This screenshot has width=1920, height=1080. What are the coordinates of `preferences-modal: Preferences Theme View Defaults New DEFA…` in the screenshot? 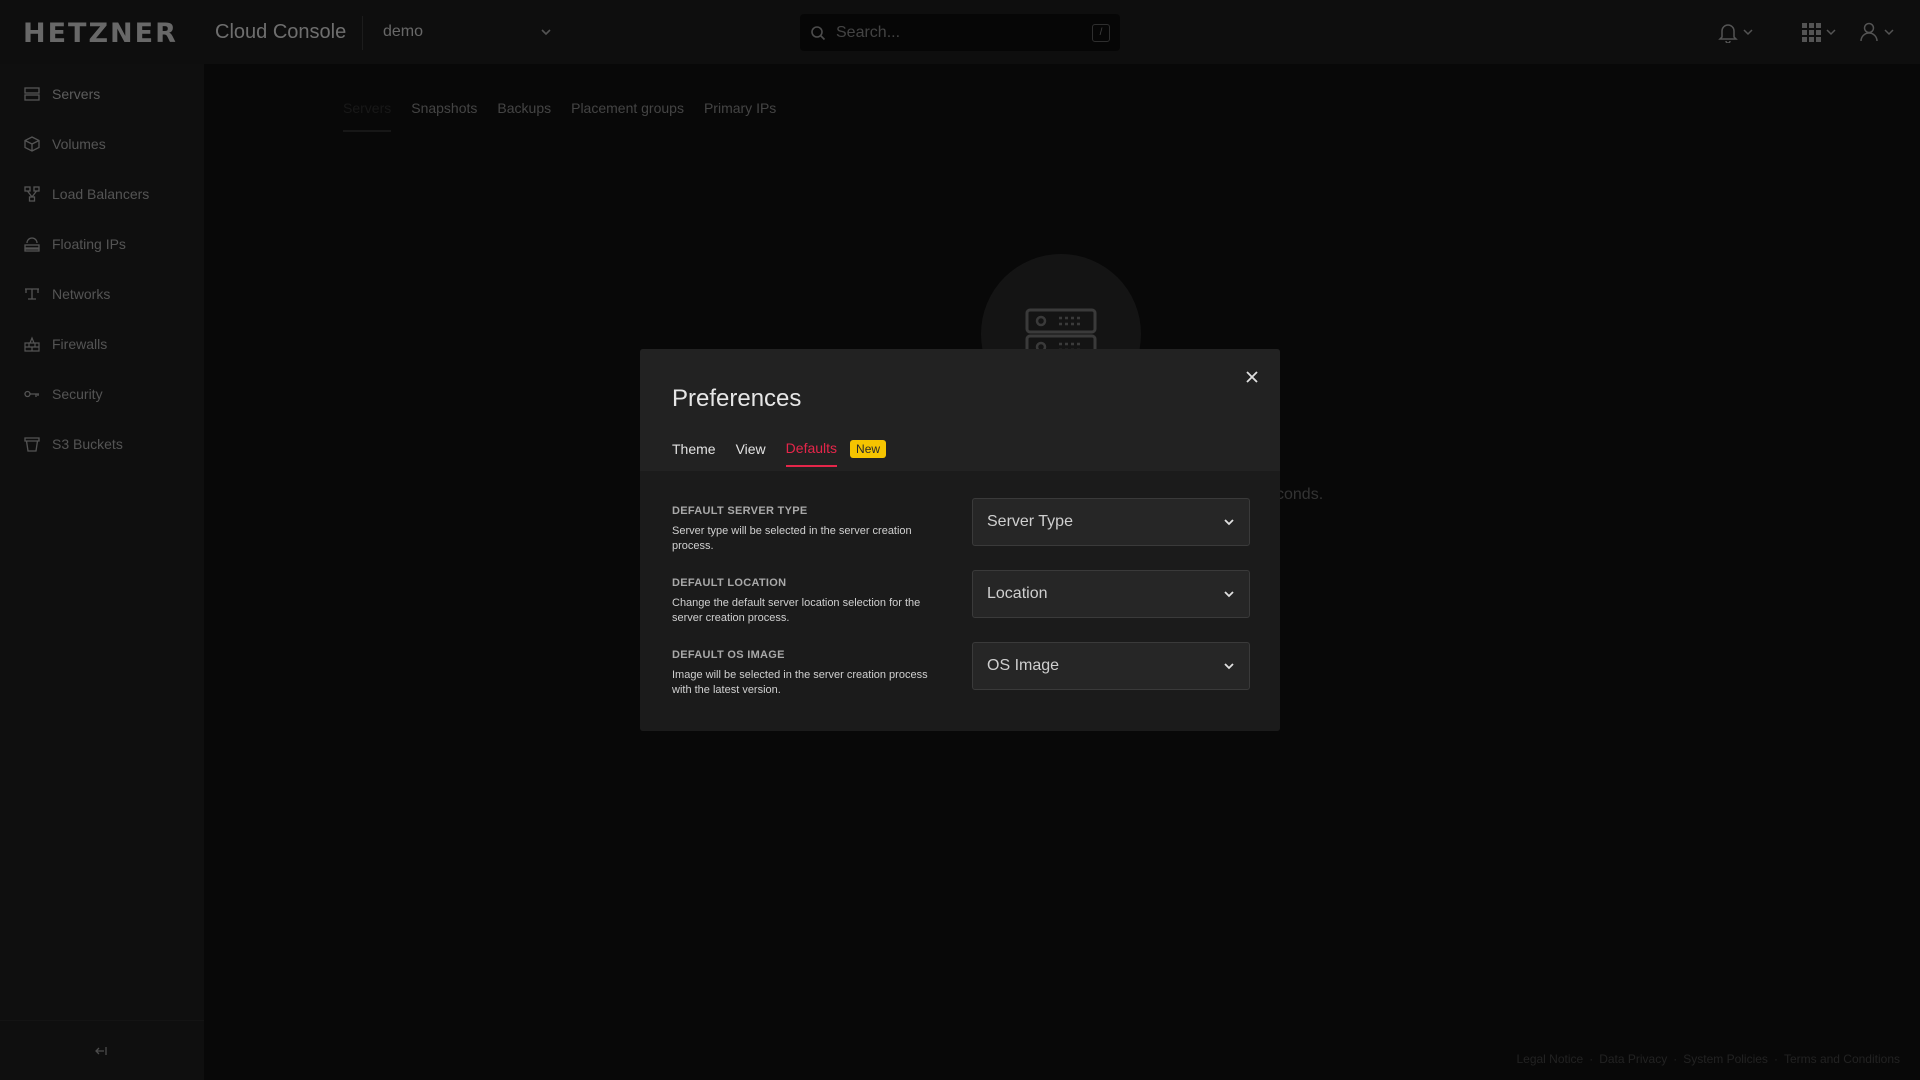 It's located at (960, 540).